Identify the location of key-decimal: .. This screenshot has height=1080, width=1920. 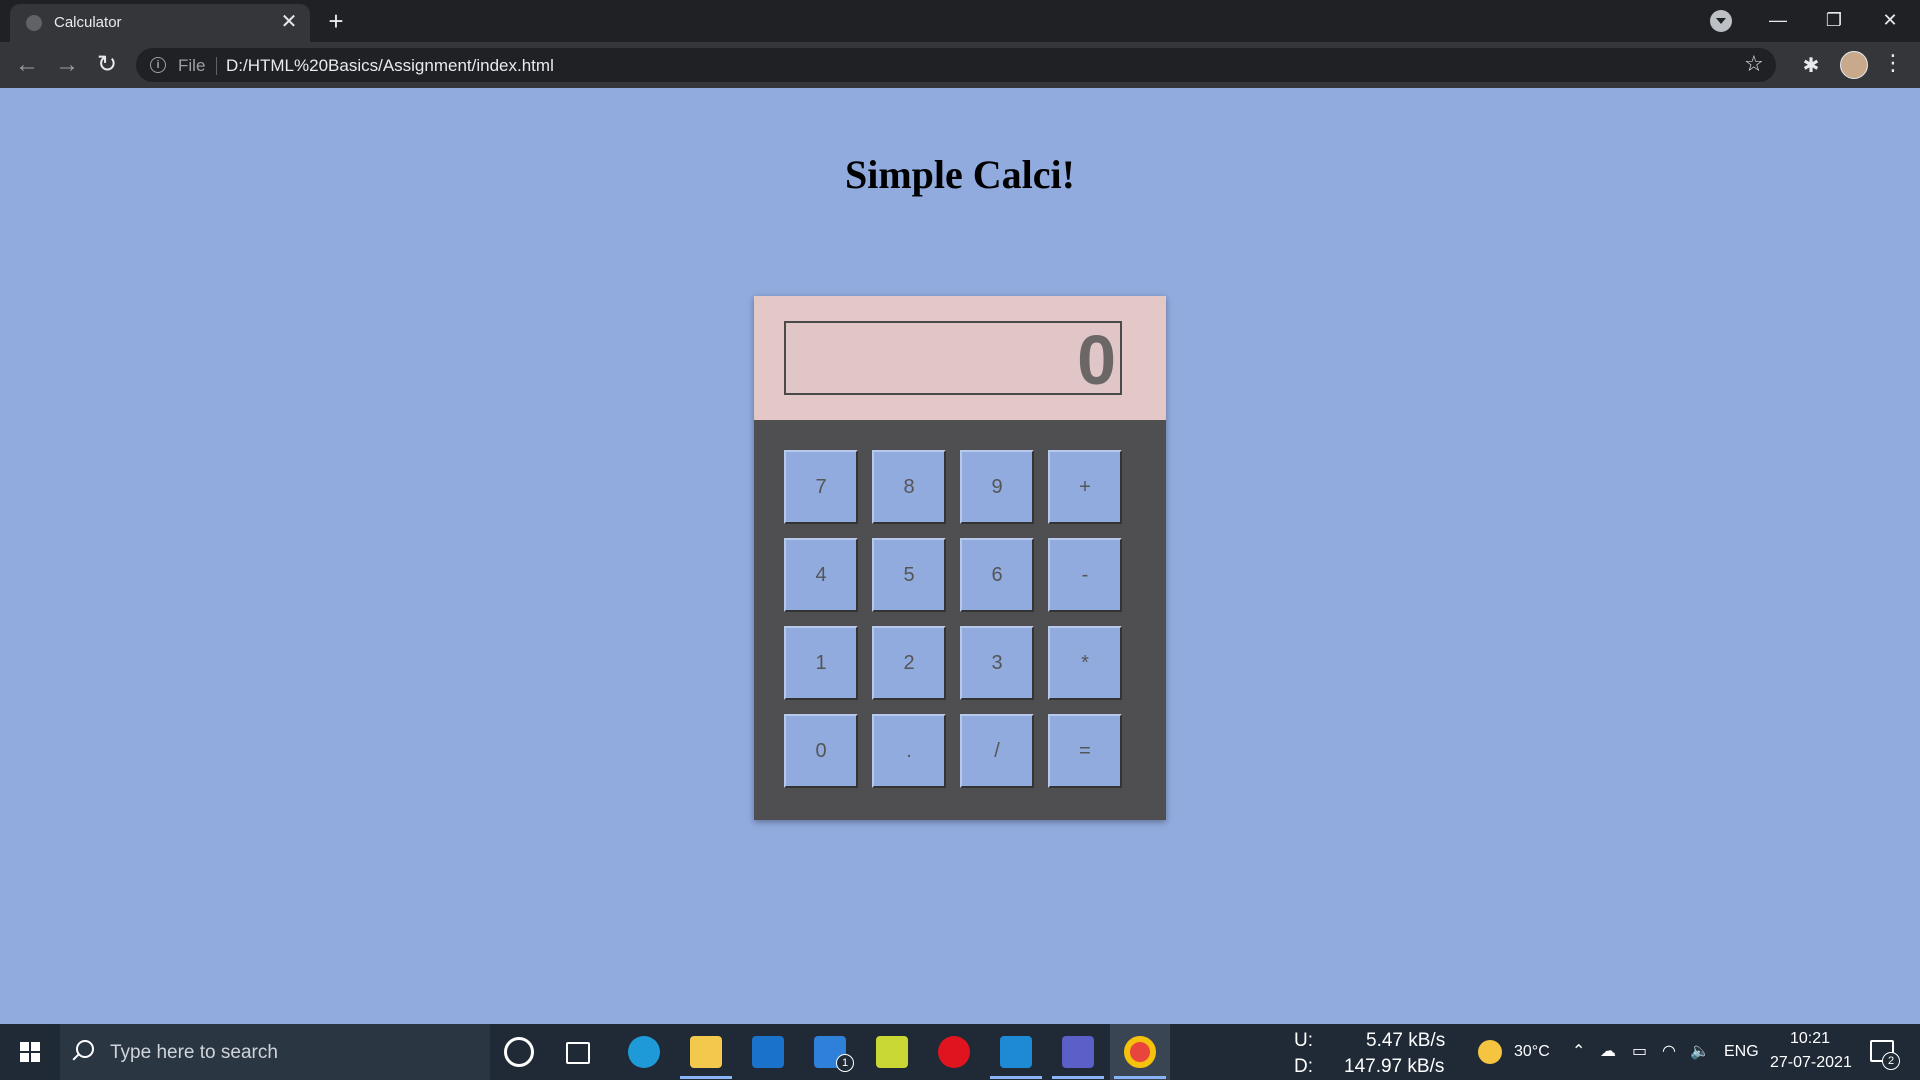
(909, 751).